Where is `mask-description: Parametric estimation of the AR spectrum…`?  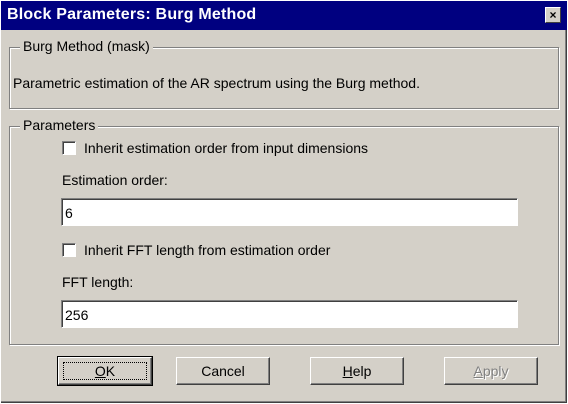
mask-description: Parametric estimation of the AR spectrum… is located at coordinates (216, 83).